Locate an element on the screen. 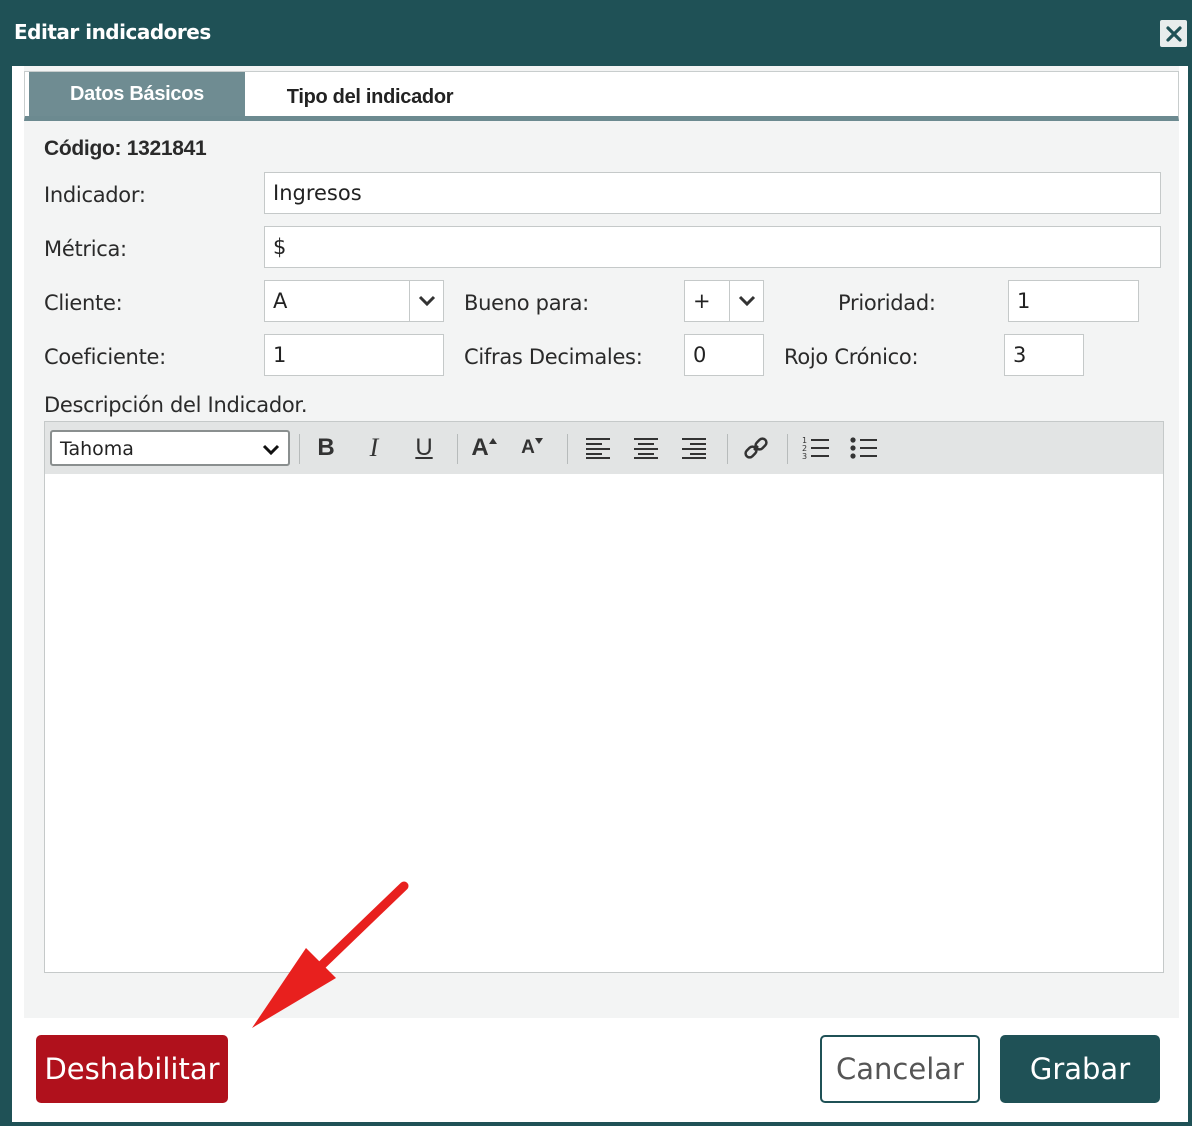 The width and height of the screenshot is (1192, 1126). cliente-select-value: A is located at coordinates (280, 301).